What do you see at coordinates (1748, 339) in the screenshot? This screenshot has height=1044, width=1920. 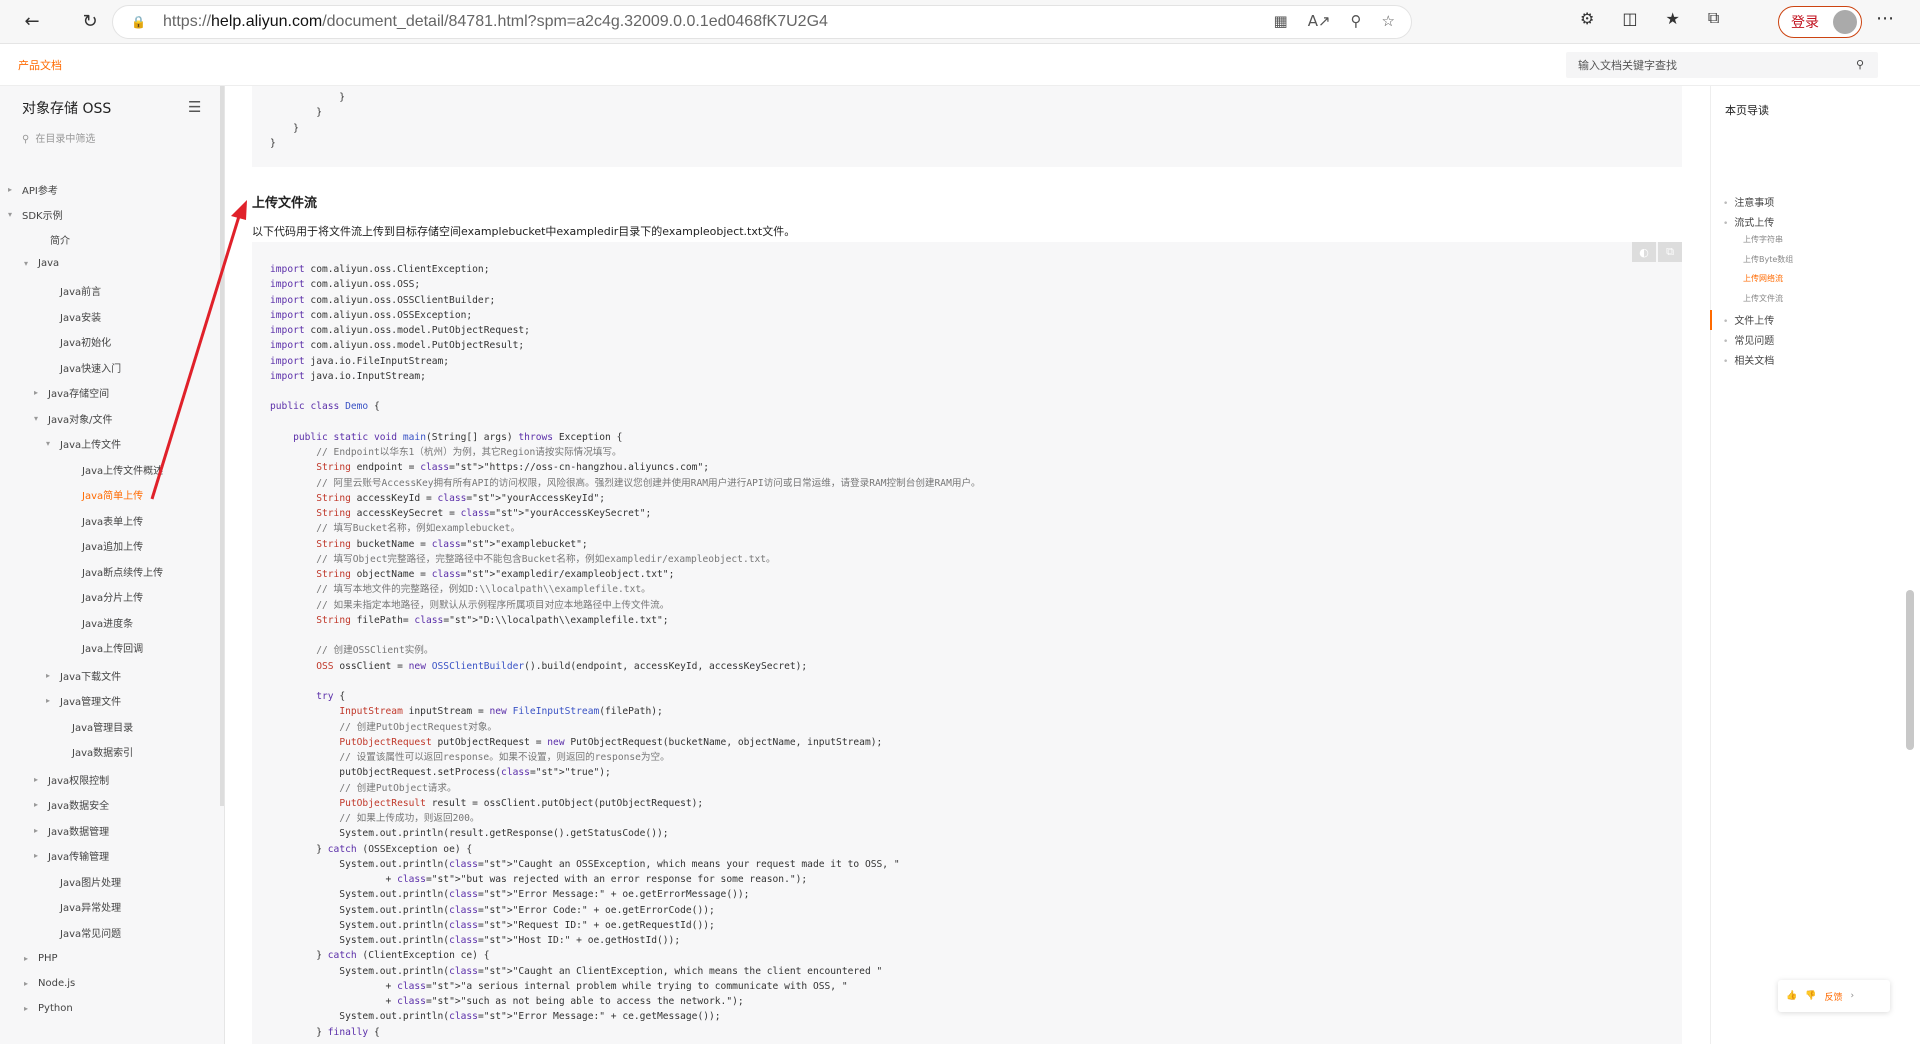 I see `toc-item: • 常见问题` at bounding box center [1748, 339].